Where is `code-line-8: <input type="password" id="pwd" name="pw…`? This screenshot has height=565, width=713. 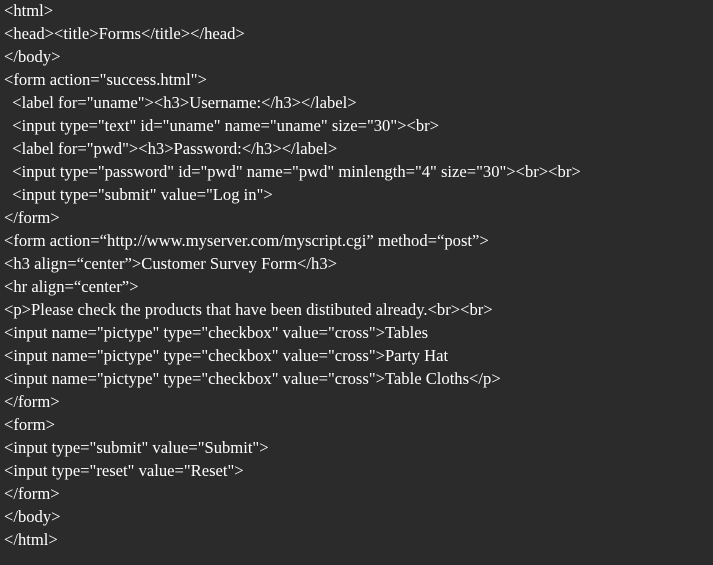 code-line-8: <input type="password" id="pwd" name="pw… is located at coordinates (292, 171).